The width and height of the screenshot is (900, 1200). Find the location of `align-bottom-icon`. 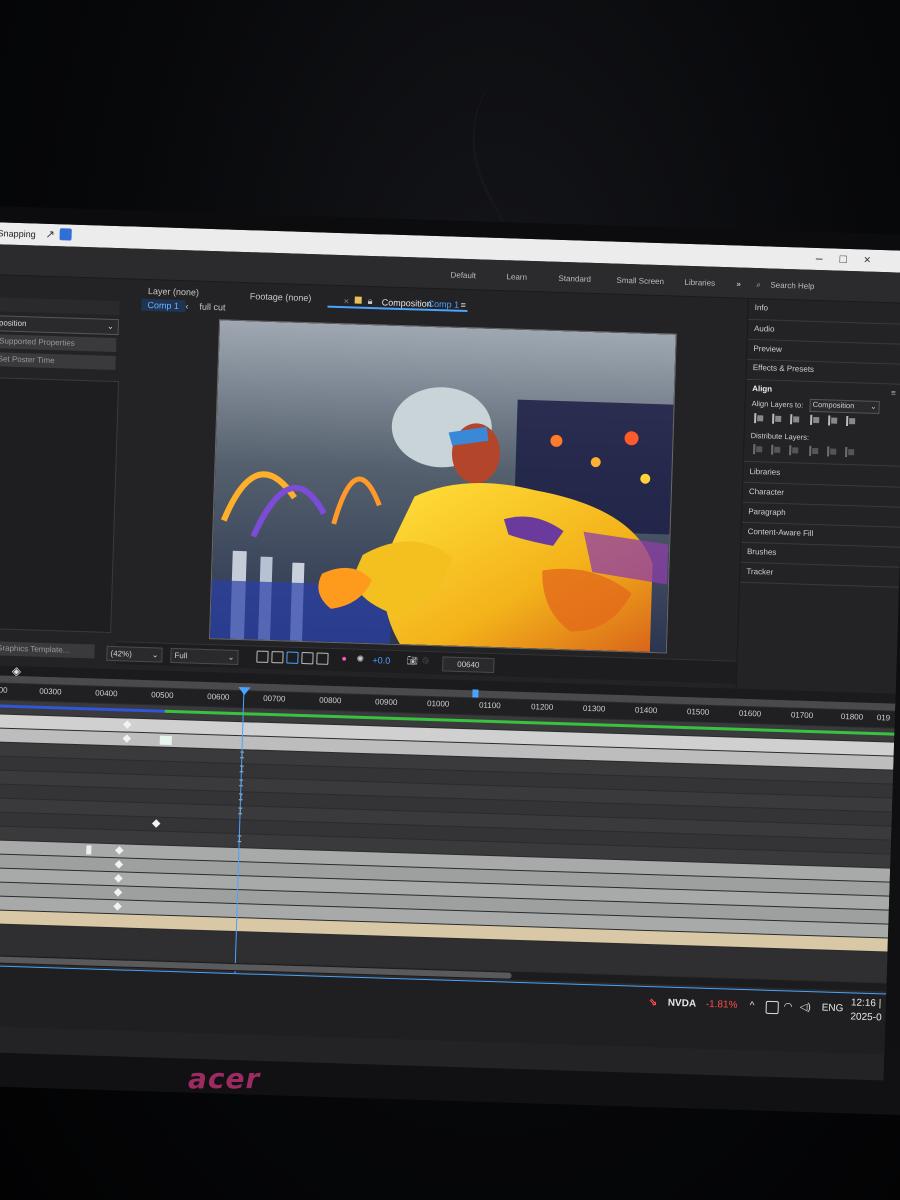

align-bottom-icon is located at coordinates (850, 421).